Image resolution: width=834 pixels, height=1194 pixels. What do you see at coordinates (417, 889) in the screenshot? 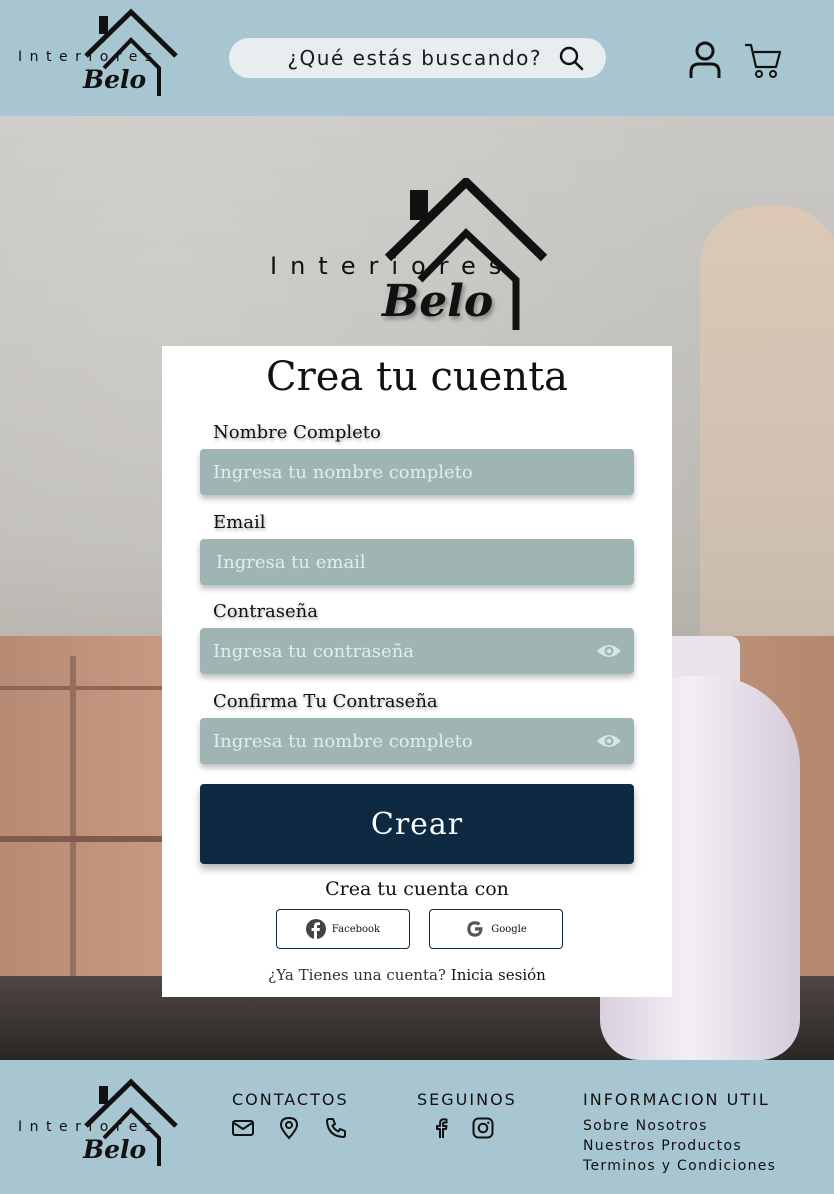
I see `social-signup-title: Crea tu cuenta con` at bounding box center [417, 889].